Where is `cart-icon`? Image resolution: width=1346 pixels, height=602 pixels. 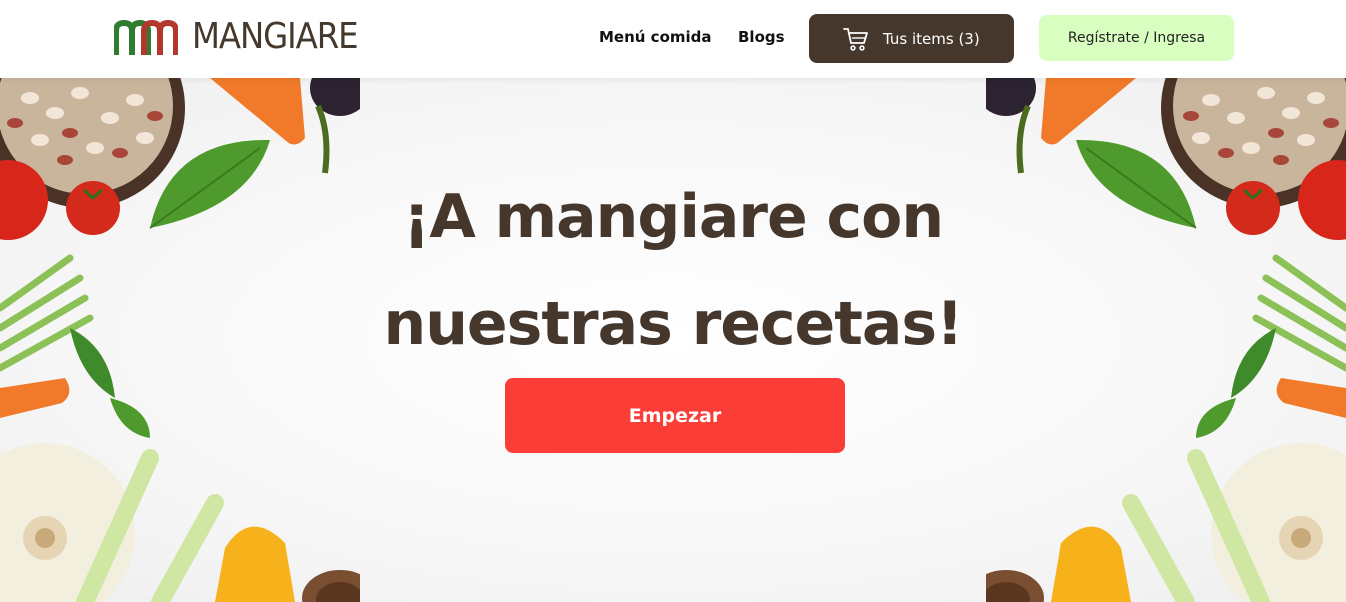
cart-icon is located at coordinates (855, 39).